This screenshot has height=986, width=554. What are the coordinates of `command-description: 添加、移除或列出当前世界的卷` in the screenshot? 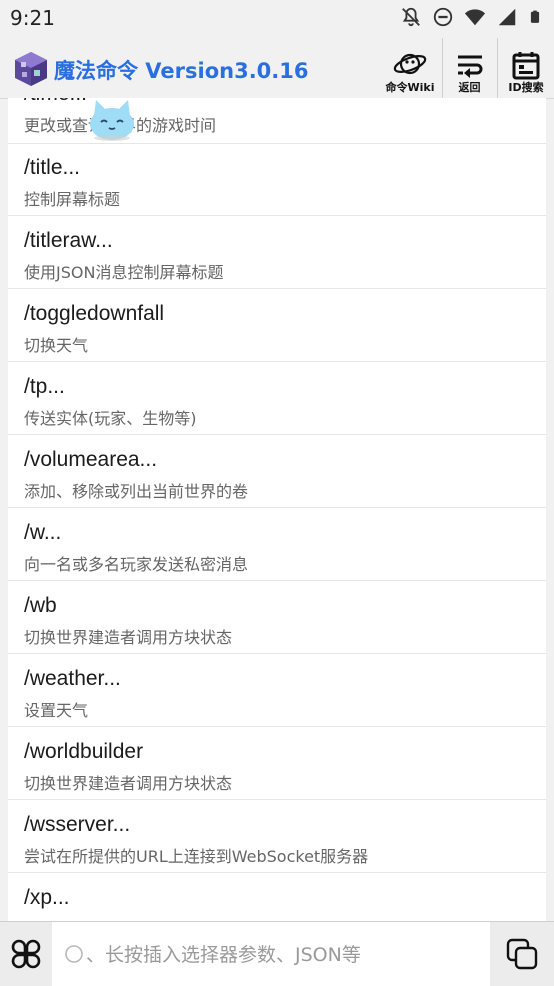 It's located at (136, 491).